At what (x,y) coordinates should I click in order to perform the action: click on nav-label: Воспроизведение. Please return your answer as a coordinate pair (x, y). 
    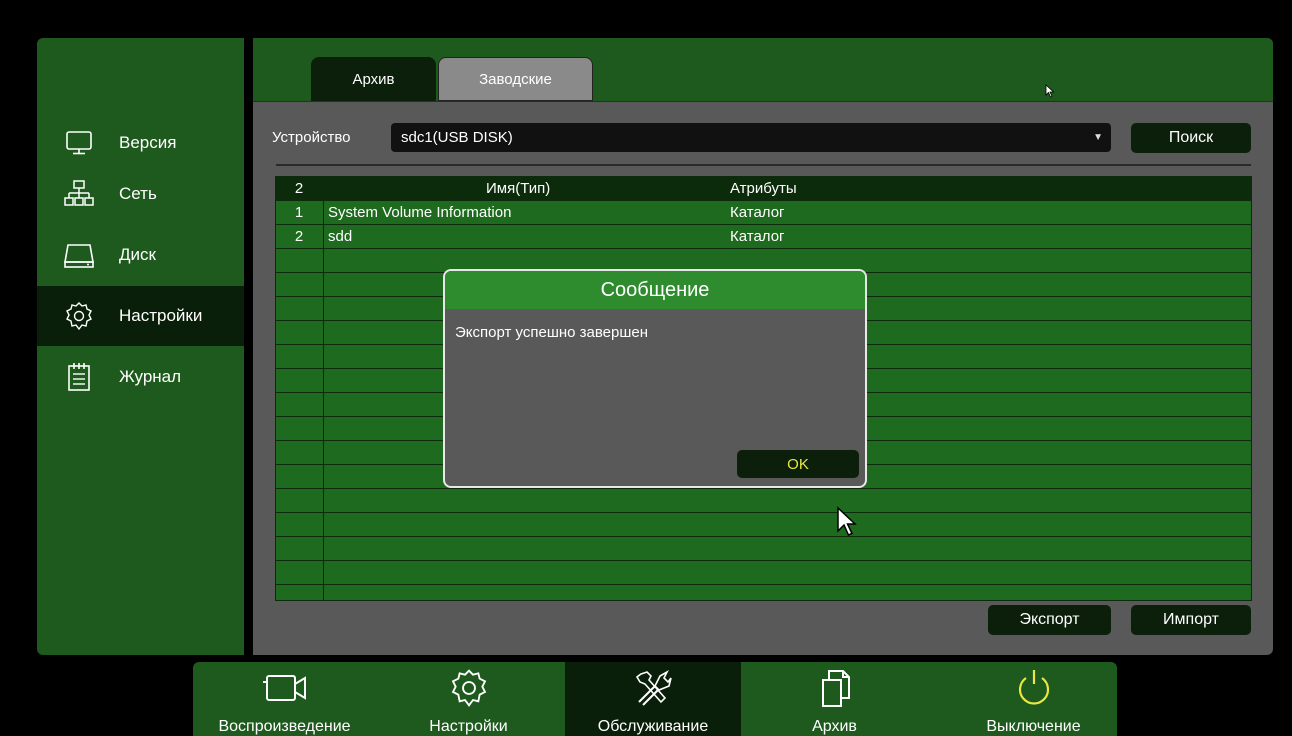
    Looking at the image, I should click on (284, 726).